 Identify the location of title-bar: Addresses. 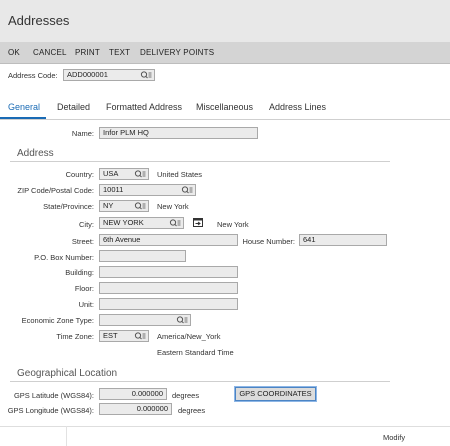
(225, 21).